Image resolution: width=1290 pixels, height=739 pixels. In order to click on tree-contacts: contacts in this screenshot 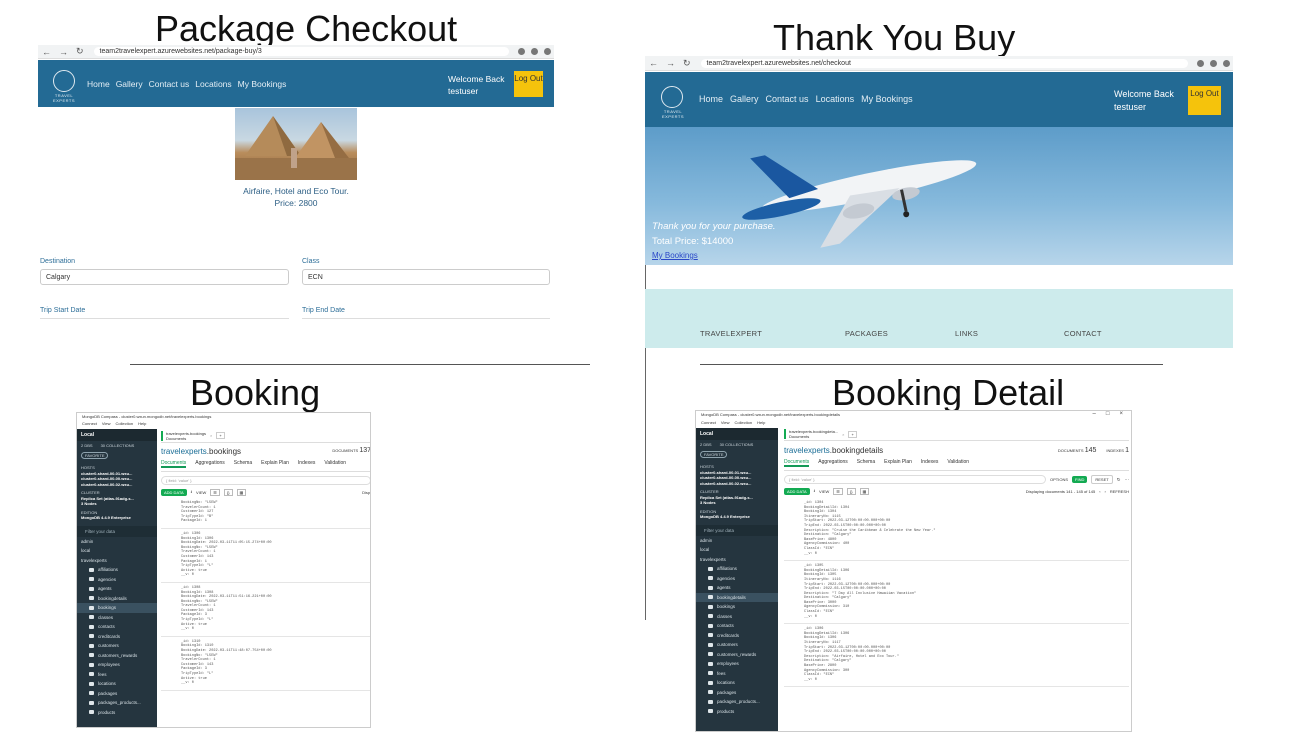, I will do `click(117, 627)`.